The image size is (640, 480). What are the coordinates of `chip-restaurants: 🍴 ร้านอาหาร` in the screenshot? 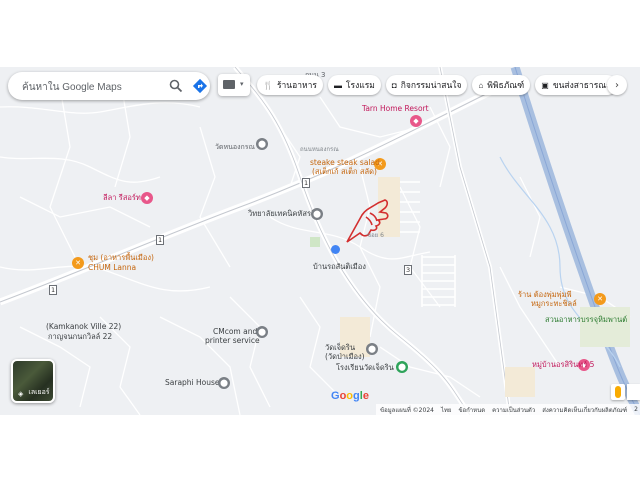 It's located at (290, 85).